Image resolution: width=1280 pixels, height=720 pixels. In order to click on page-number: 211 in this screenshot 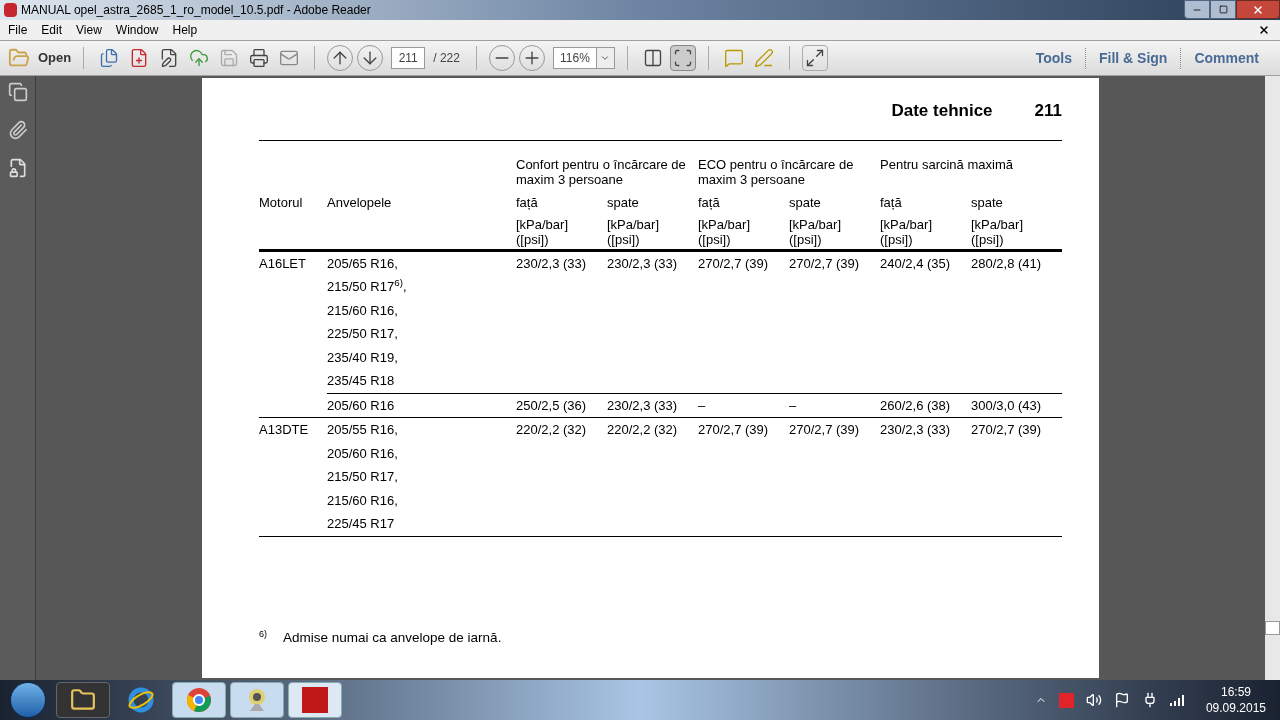, I will do `click(1048, 111)`.